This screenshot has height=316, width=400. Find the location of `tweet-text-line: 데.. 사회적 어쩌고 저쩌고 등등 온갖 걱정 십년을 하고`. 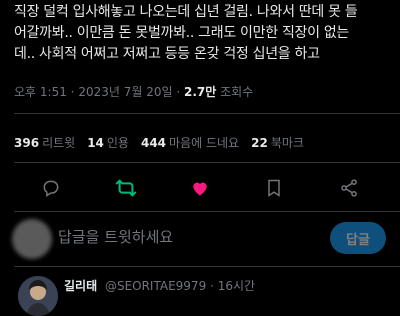

tweet-text-line: 데.. 사회적 어쩌고 저쩌고 등등 온갖 걱정 십년을 하고 is located at coordinates (167, 54).